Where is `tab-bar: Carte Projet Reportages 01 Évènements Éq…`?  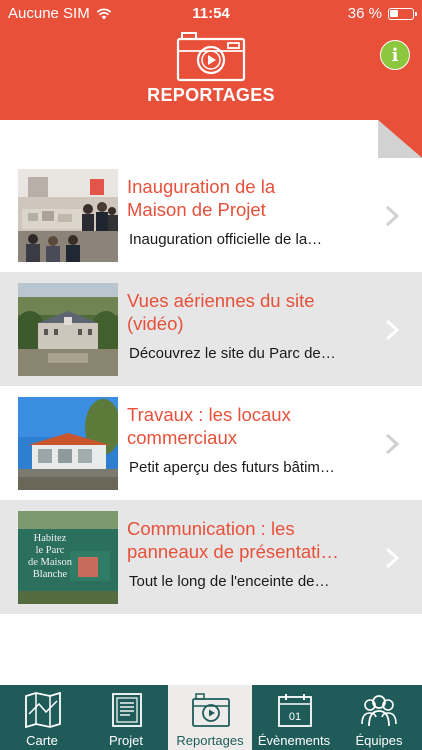 tab-bar: Carte Projet Reportages 01 Évènements Éq… is located at coordinates (211, 717).